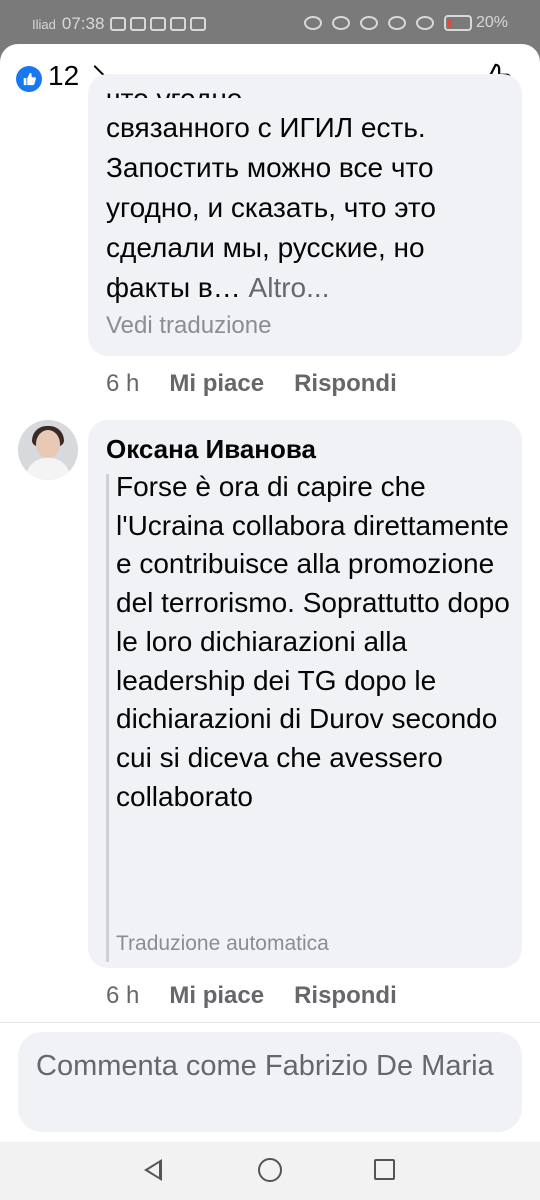 The height and width of the screenshot is (1200, 540). What do you see at coordinates (384, 1169) in the screenshot?
I see `recent-apps-icon` at bounding box center [384, 1169].